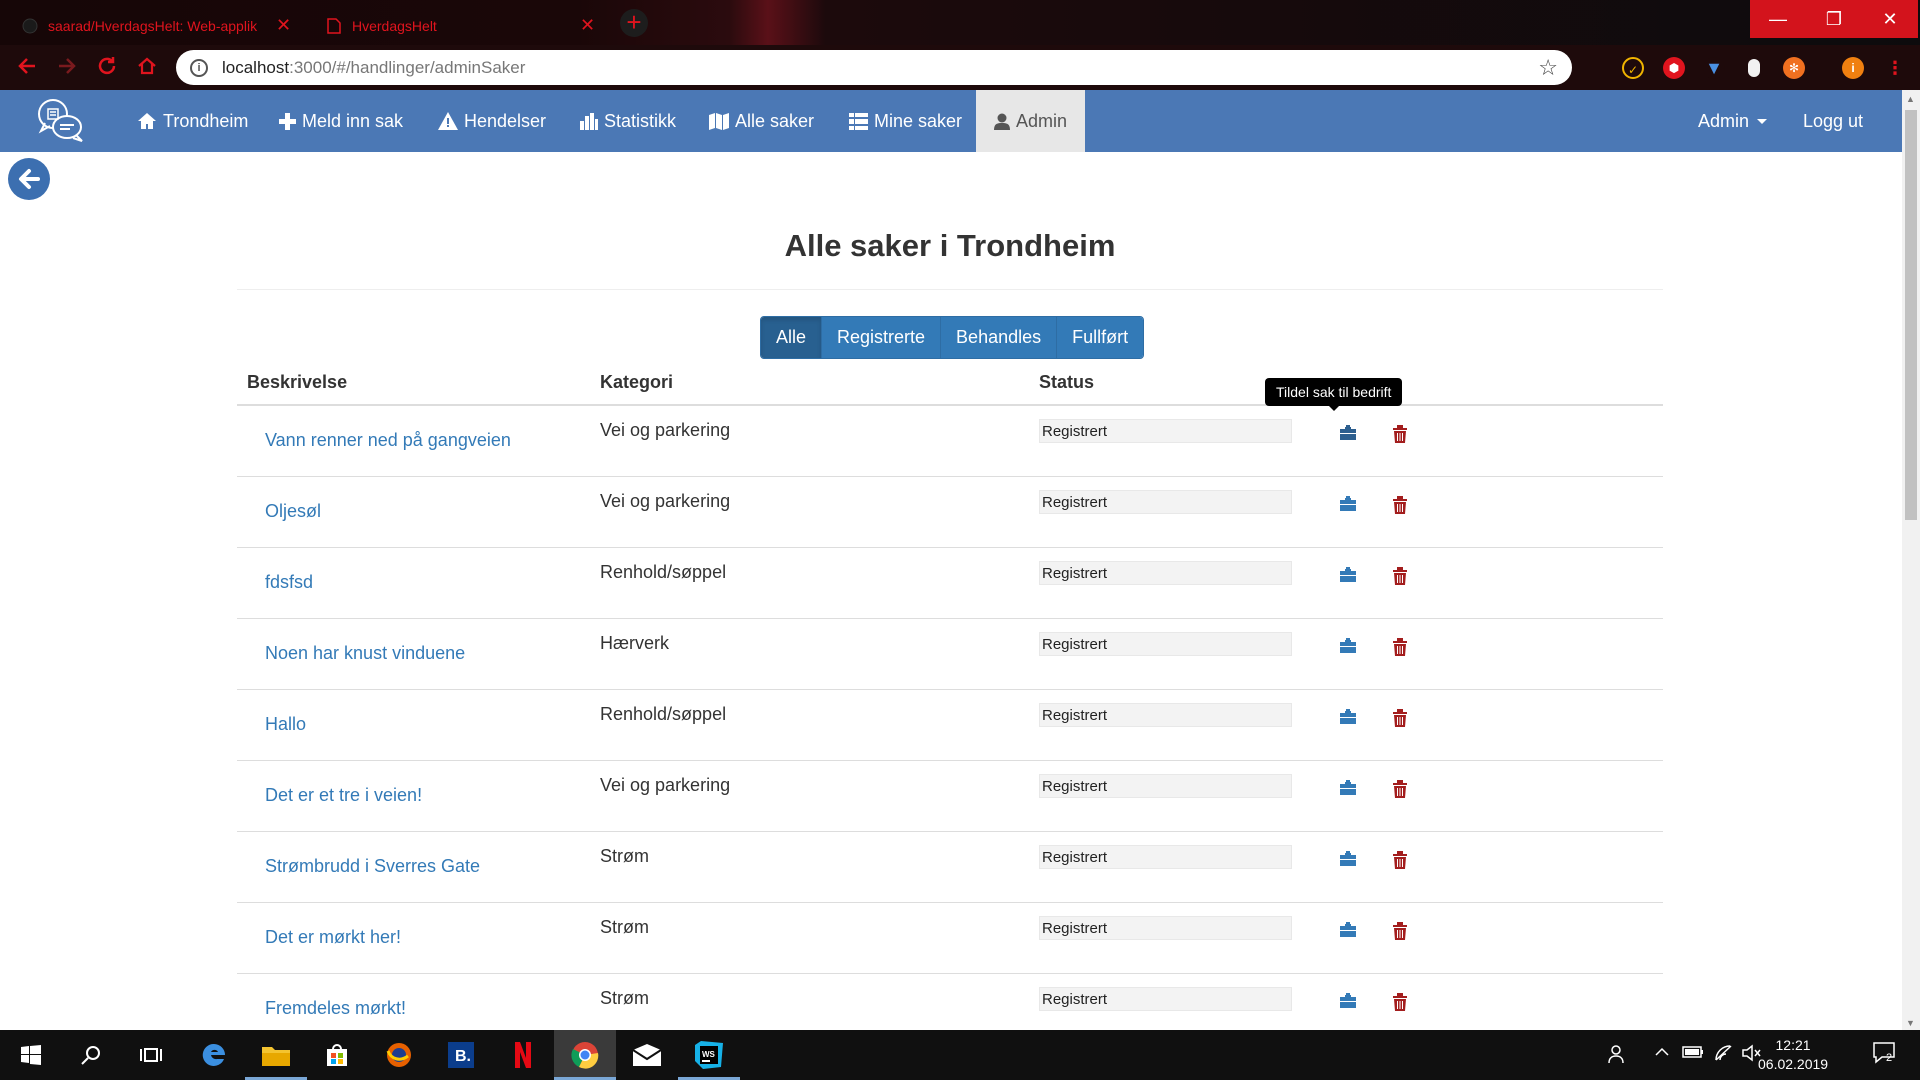  What do you see at coordinates (413, 724) in the screenshot?
I see `case-link: Hallo` at bounding box center [413, 724].